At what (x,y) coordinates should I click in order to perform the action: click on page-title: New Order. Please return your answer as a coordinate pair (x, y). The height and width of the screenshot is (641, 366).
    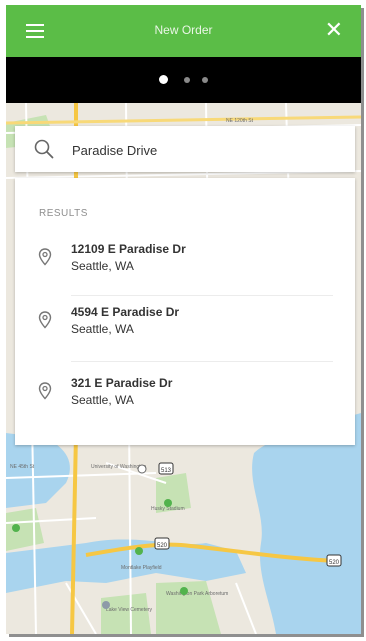
    Looking at the image, I should click on (183, 30).